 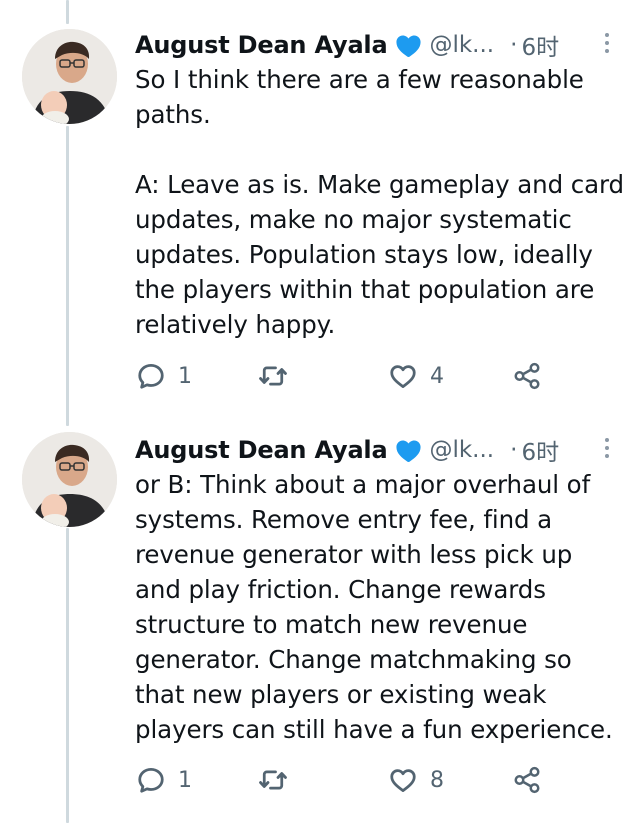 I want to click on like-count: 8, so click(x=437, y=780).